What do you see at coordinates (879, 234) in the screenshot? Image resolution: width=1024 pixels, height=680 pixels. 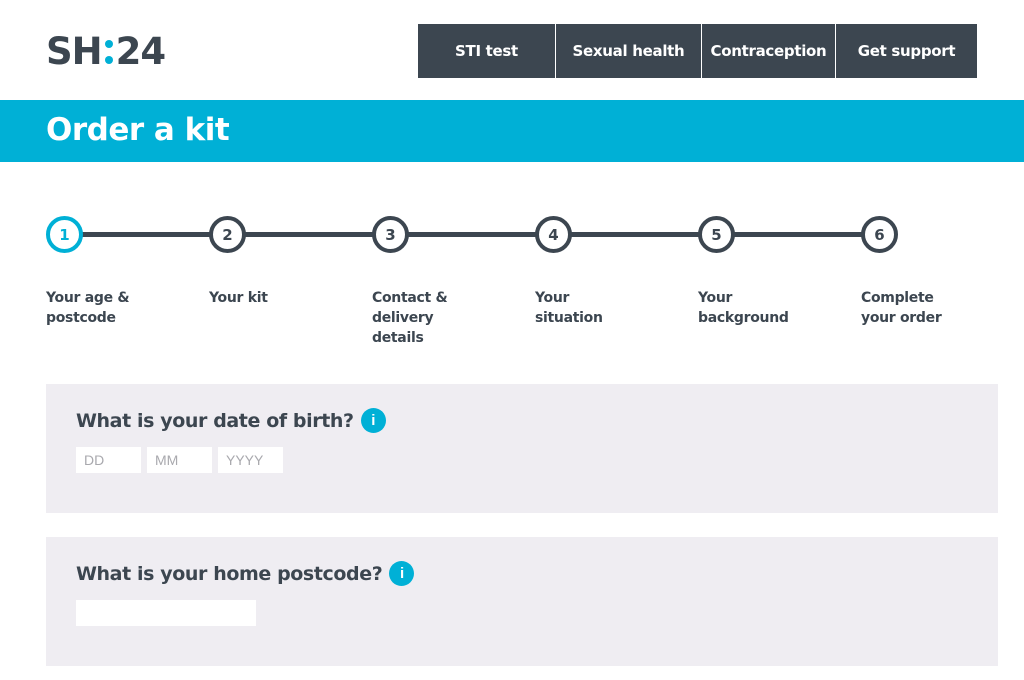 I see `step-circle: 6` at bounding box center [879, 234].